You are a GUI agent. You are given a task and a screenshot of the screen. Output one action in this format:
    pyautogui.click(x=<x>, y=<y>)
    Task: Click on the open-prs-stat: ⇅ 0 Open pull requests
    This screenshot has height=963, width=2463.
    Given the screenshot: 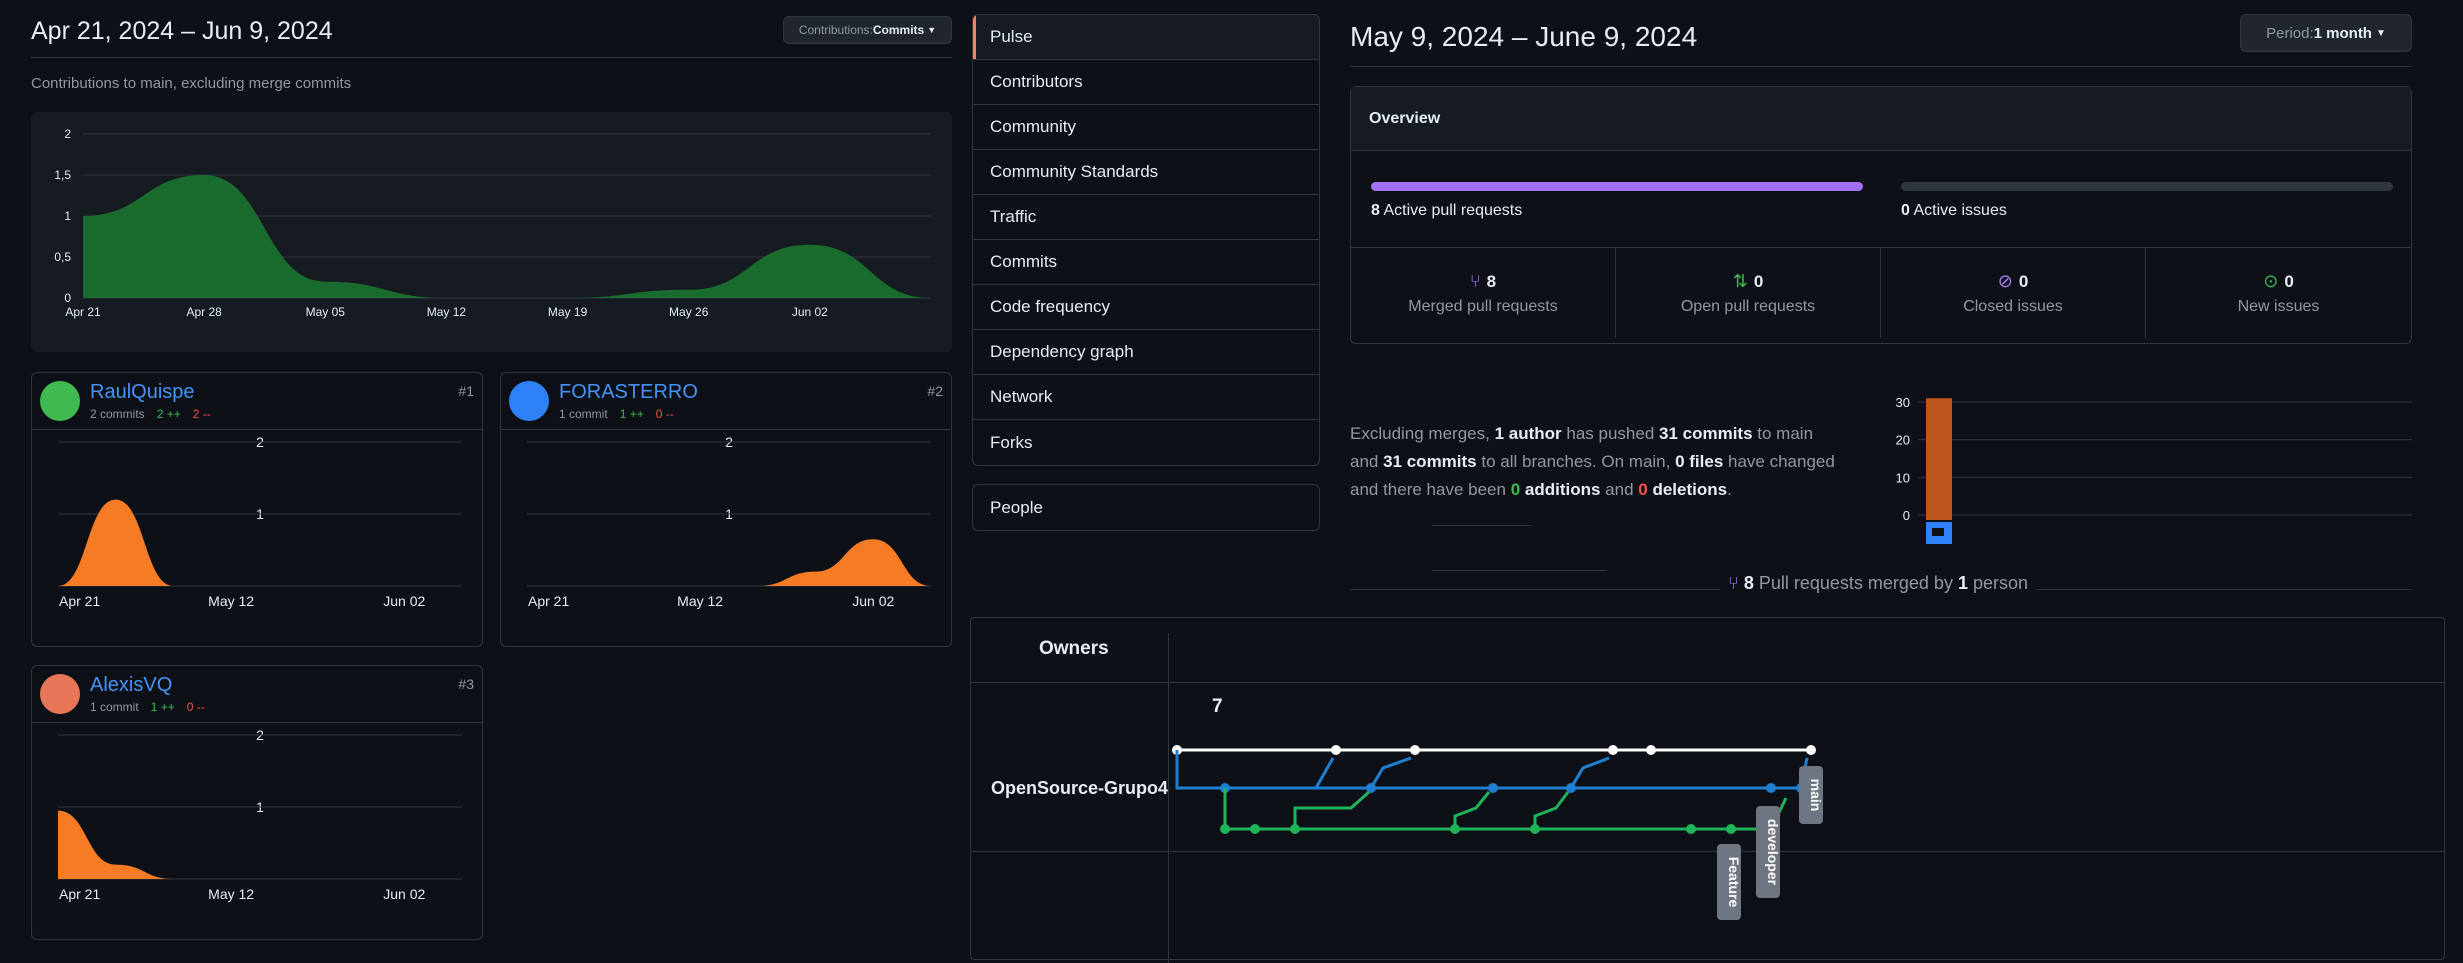 What is the action you would take?
    pyautogui.click(x=1748, y=293)
    